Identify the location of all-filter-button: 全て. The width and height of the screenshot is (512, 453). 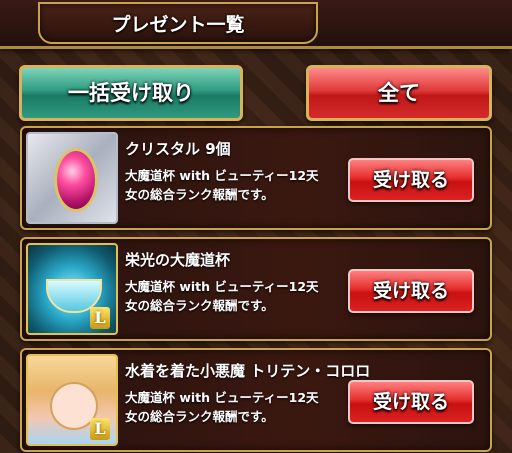
(399, 93).